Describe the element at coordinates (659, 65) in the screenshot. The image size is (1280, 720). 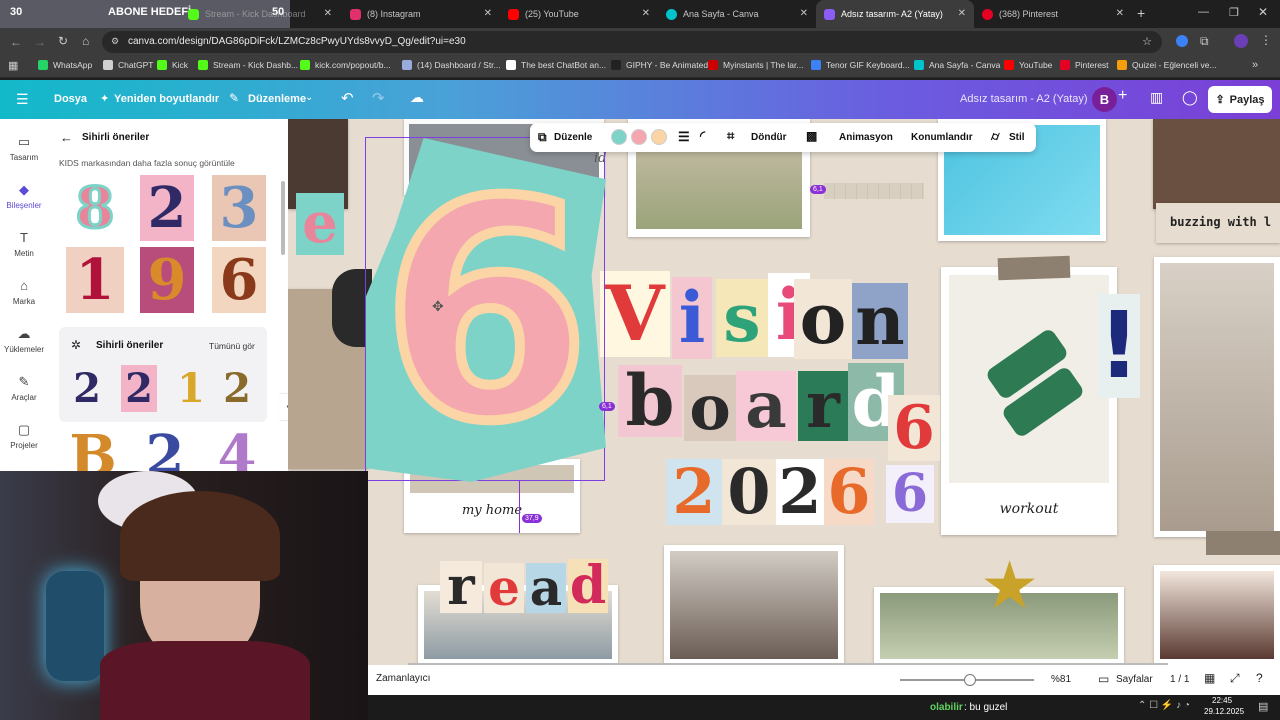
I see `bookmark-item: GIPHY - Be Animated` at that location.